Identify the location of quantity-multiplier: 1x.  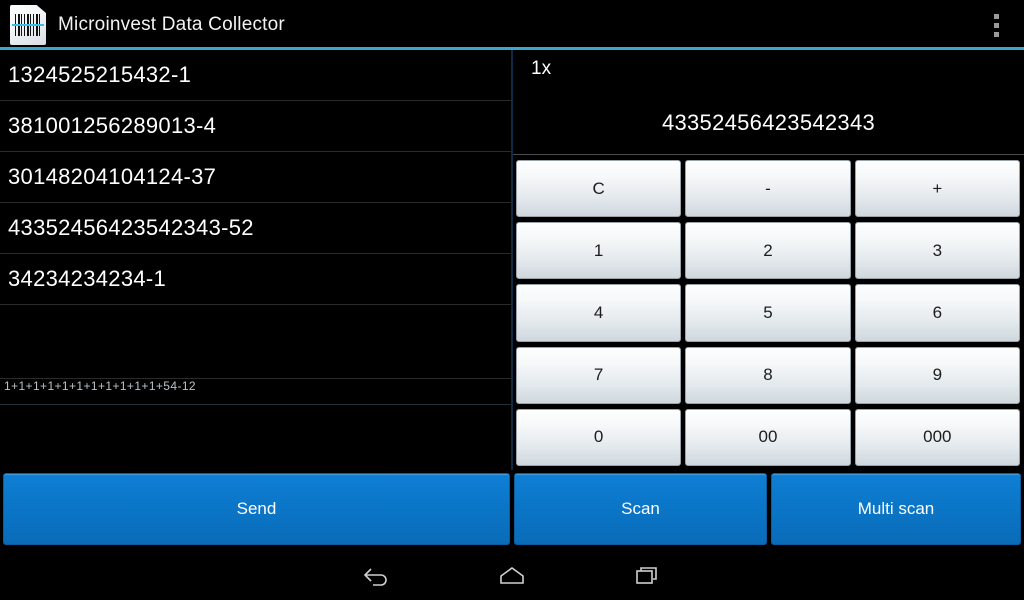
(541, 68).